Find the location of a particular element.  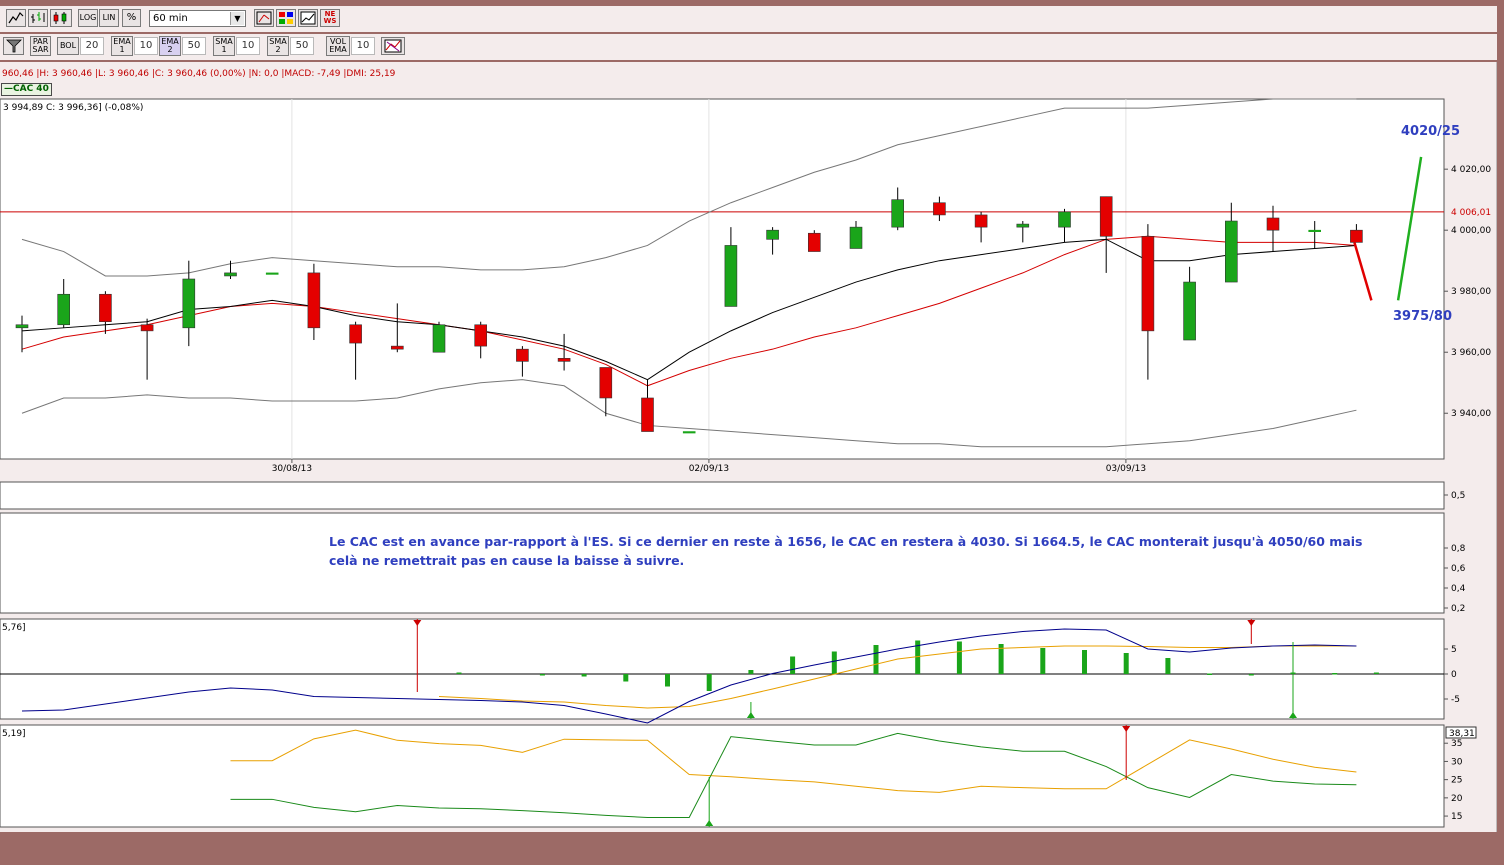

news-label: NE WS is located at coordinates (330, 17).